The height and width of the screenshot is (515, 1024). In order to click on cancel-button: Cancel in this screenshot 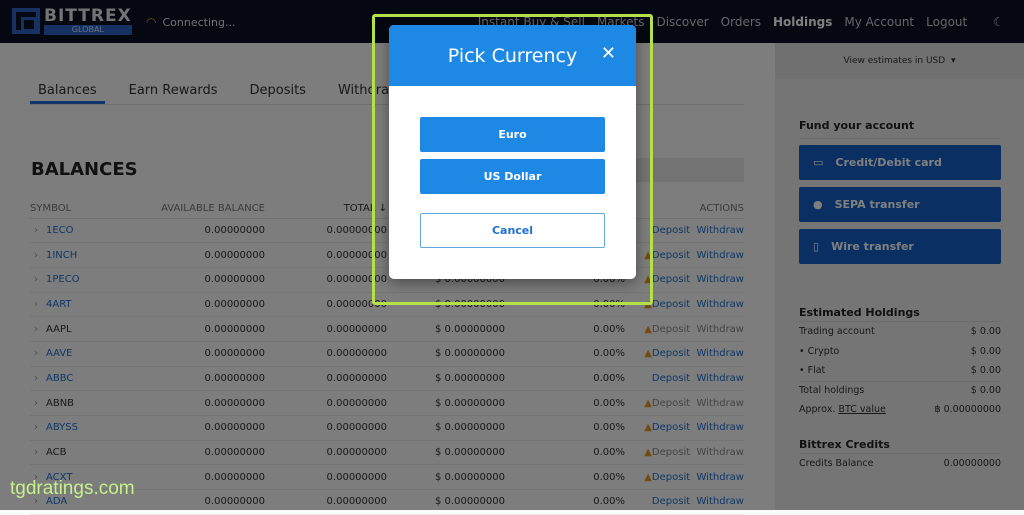, I will do `click(512, 230)`.